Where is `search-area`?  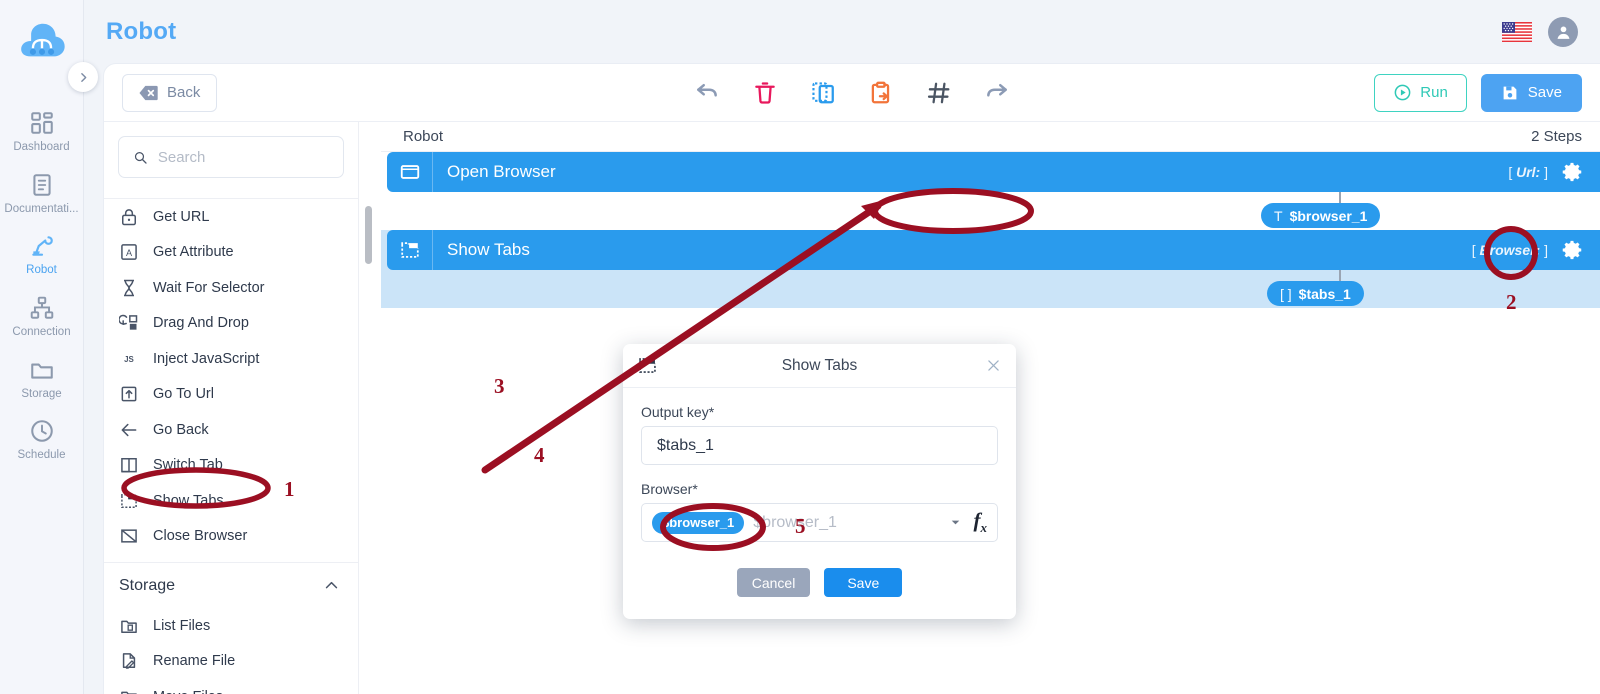 search-area is located at coordinates (231, 155).